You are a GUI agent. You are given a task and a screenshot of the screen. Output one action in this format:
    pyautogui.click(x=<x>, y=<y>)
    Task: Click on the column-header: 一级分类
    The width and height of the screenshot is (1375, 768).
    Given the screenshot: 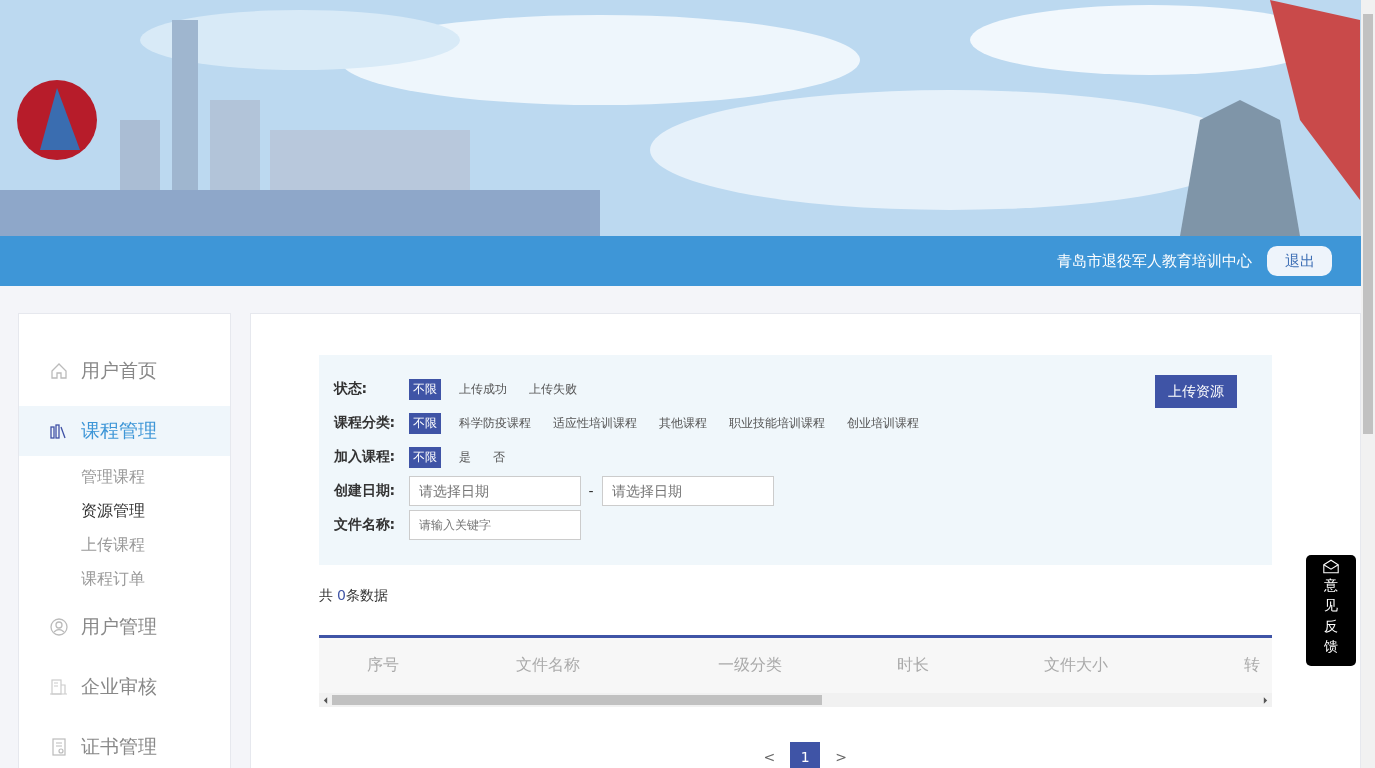 What is the action you would take?
    pyautogui.click(x=749, y=665)
    